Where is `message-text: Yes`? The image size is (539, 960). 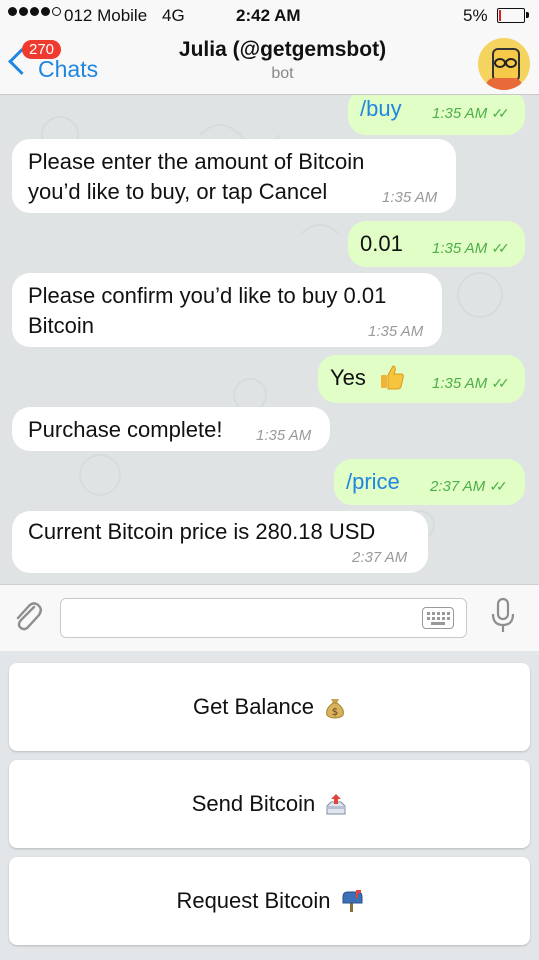 message-text: Yes is located at coordinates (348, 377).